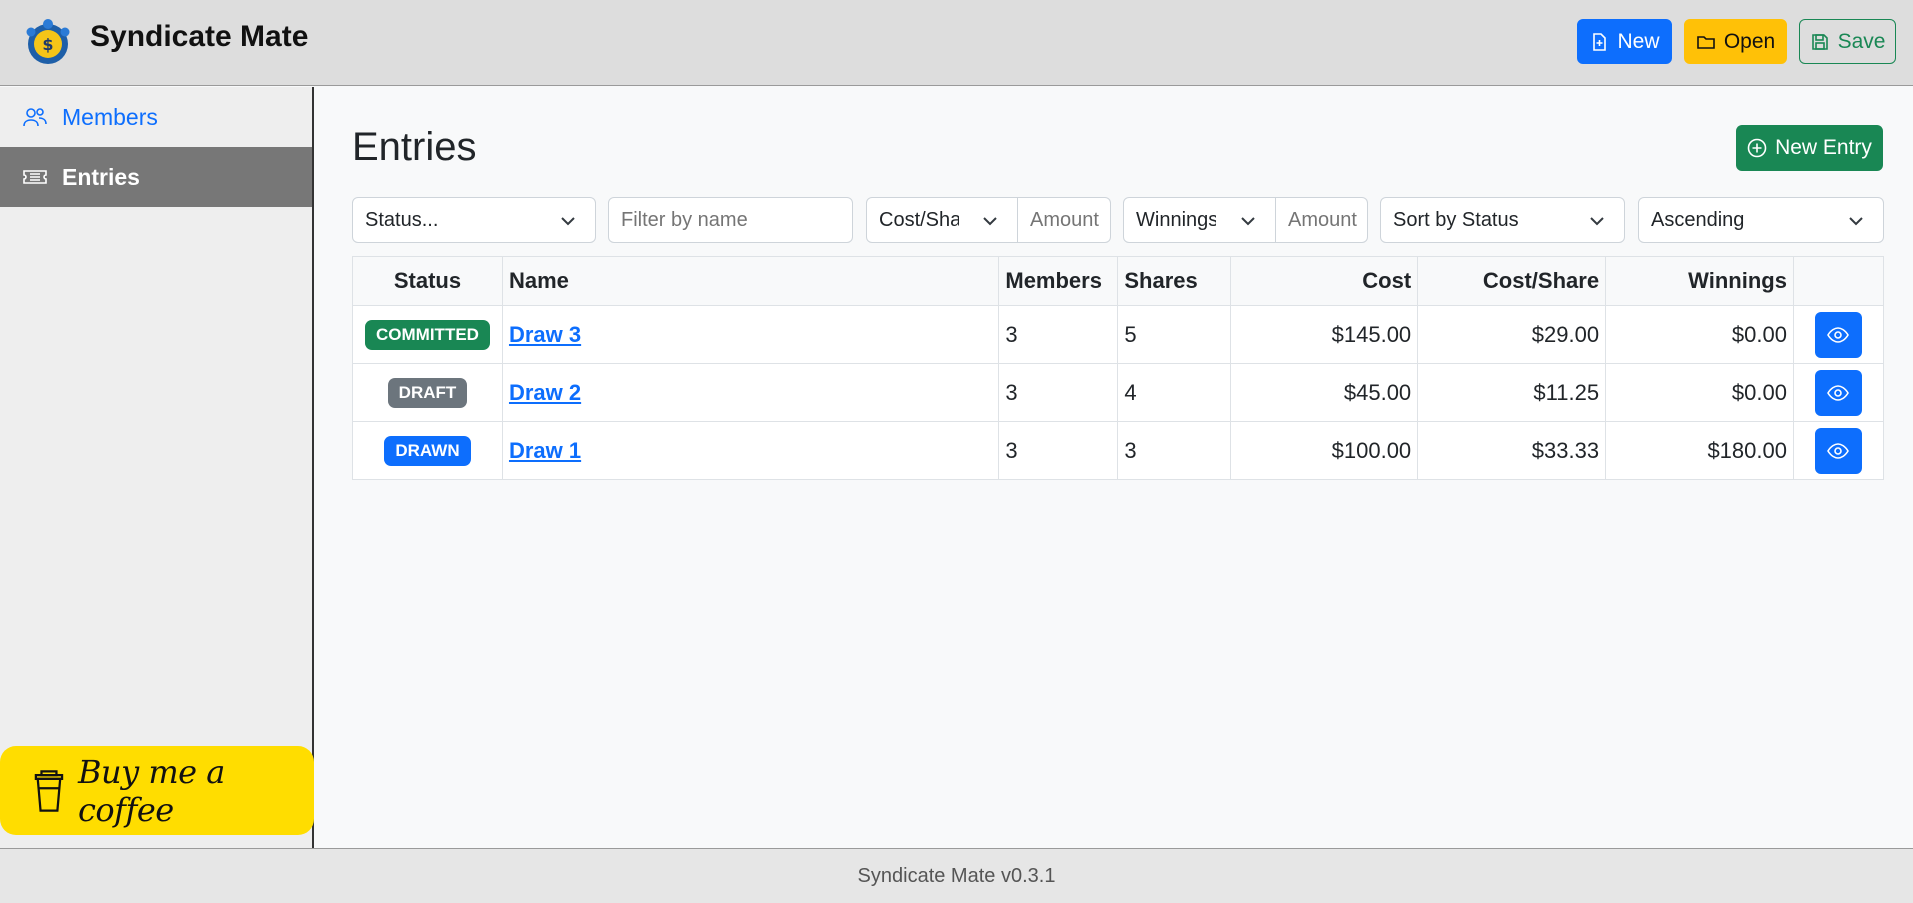 This screenshot has height=903, width=1913. I want to click on status-badge: COMMITTED, so click(427, 334).